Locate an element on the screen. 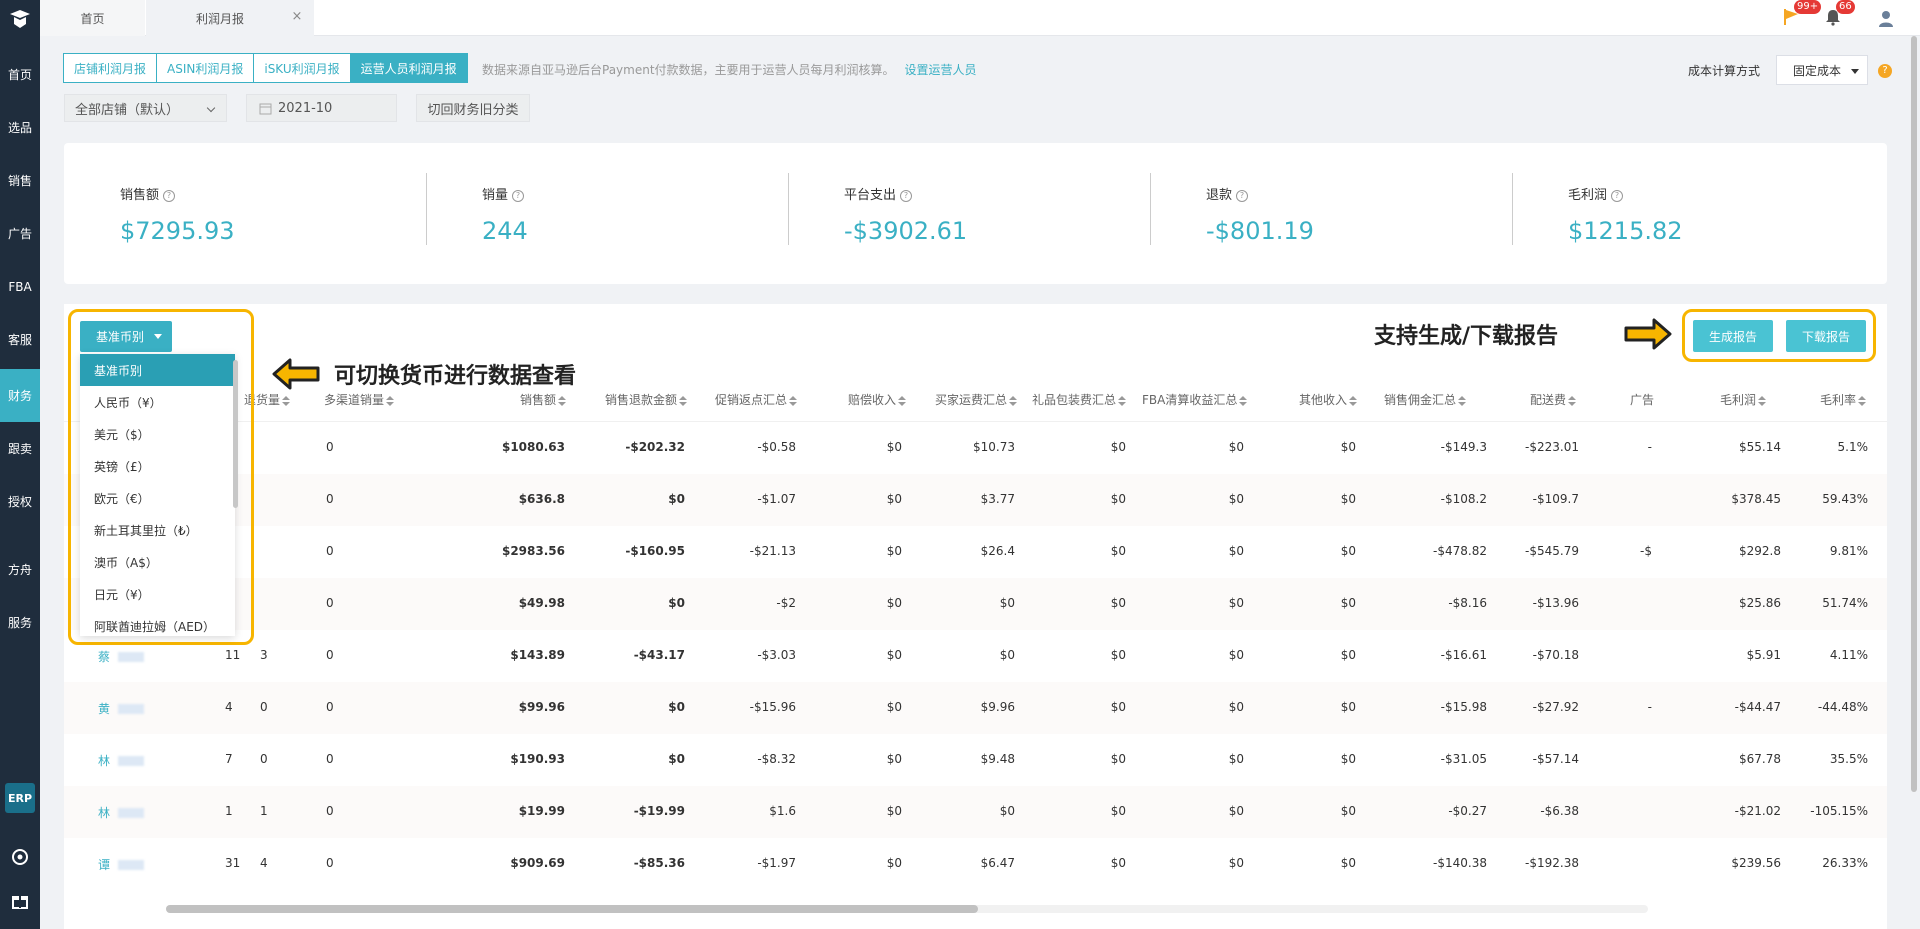  th-fba-liquidation: FBA清算收益汇总 is located at coordinates (1195, 399).